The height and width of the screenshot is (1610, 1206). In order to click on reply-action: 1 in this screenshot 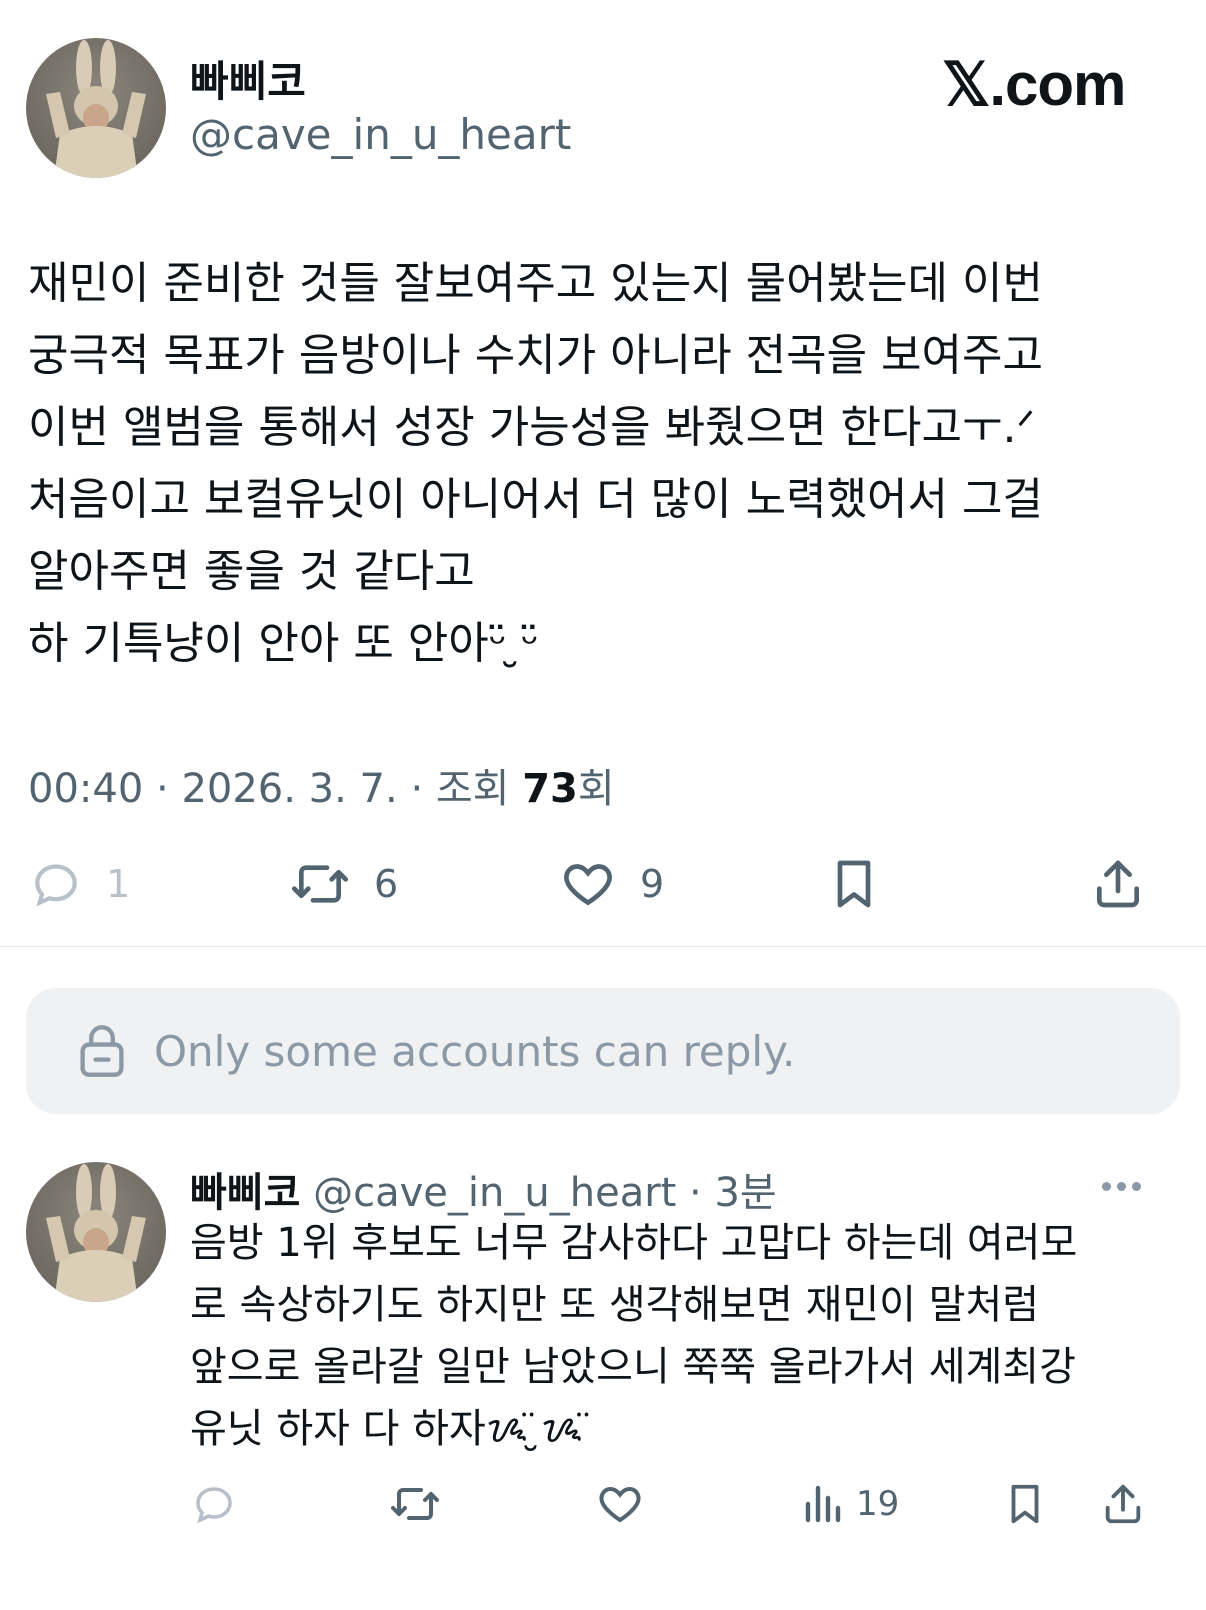, I will do `click(79, 884)`.